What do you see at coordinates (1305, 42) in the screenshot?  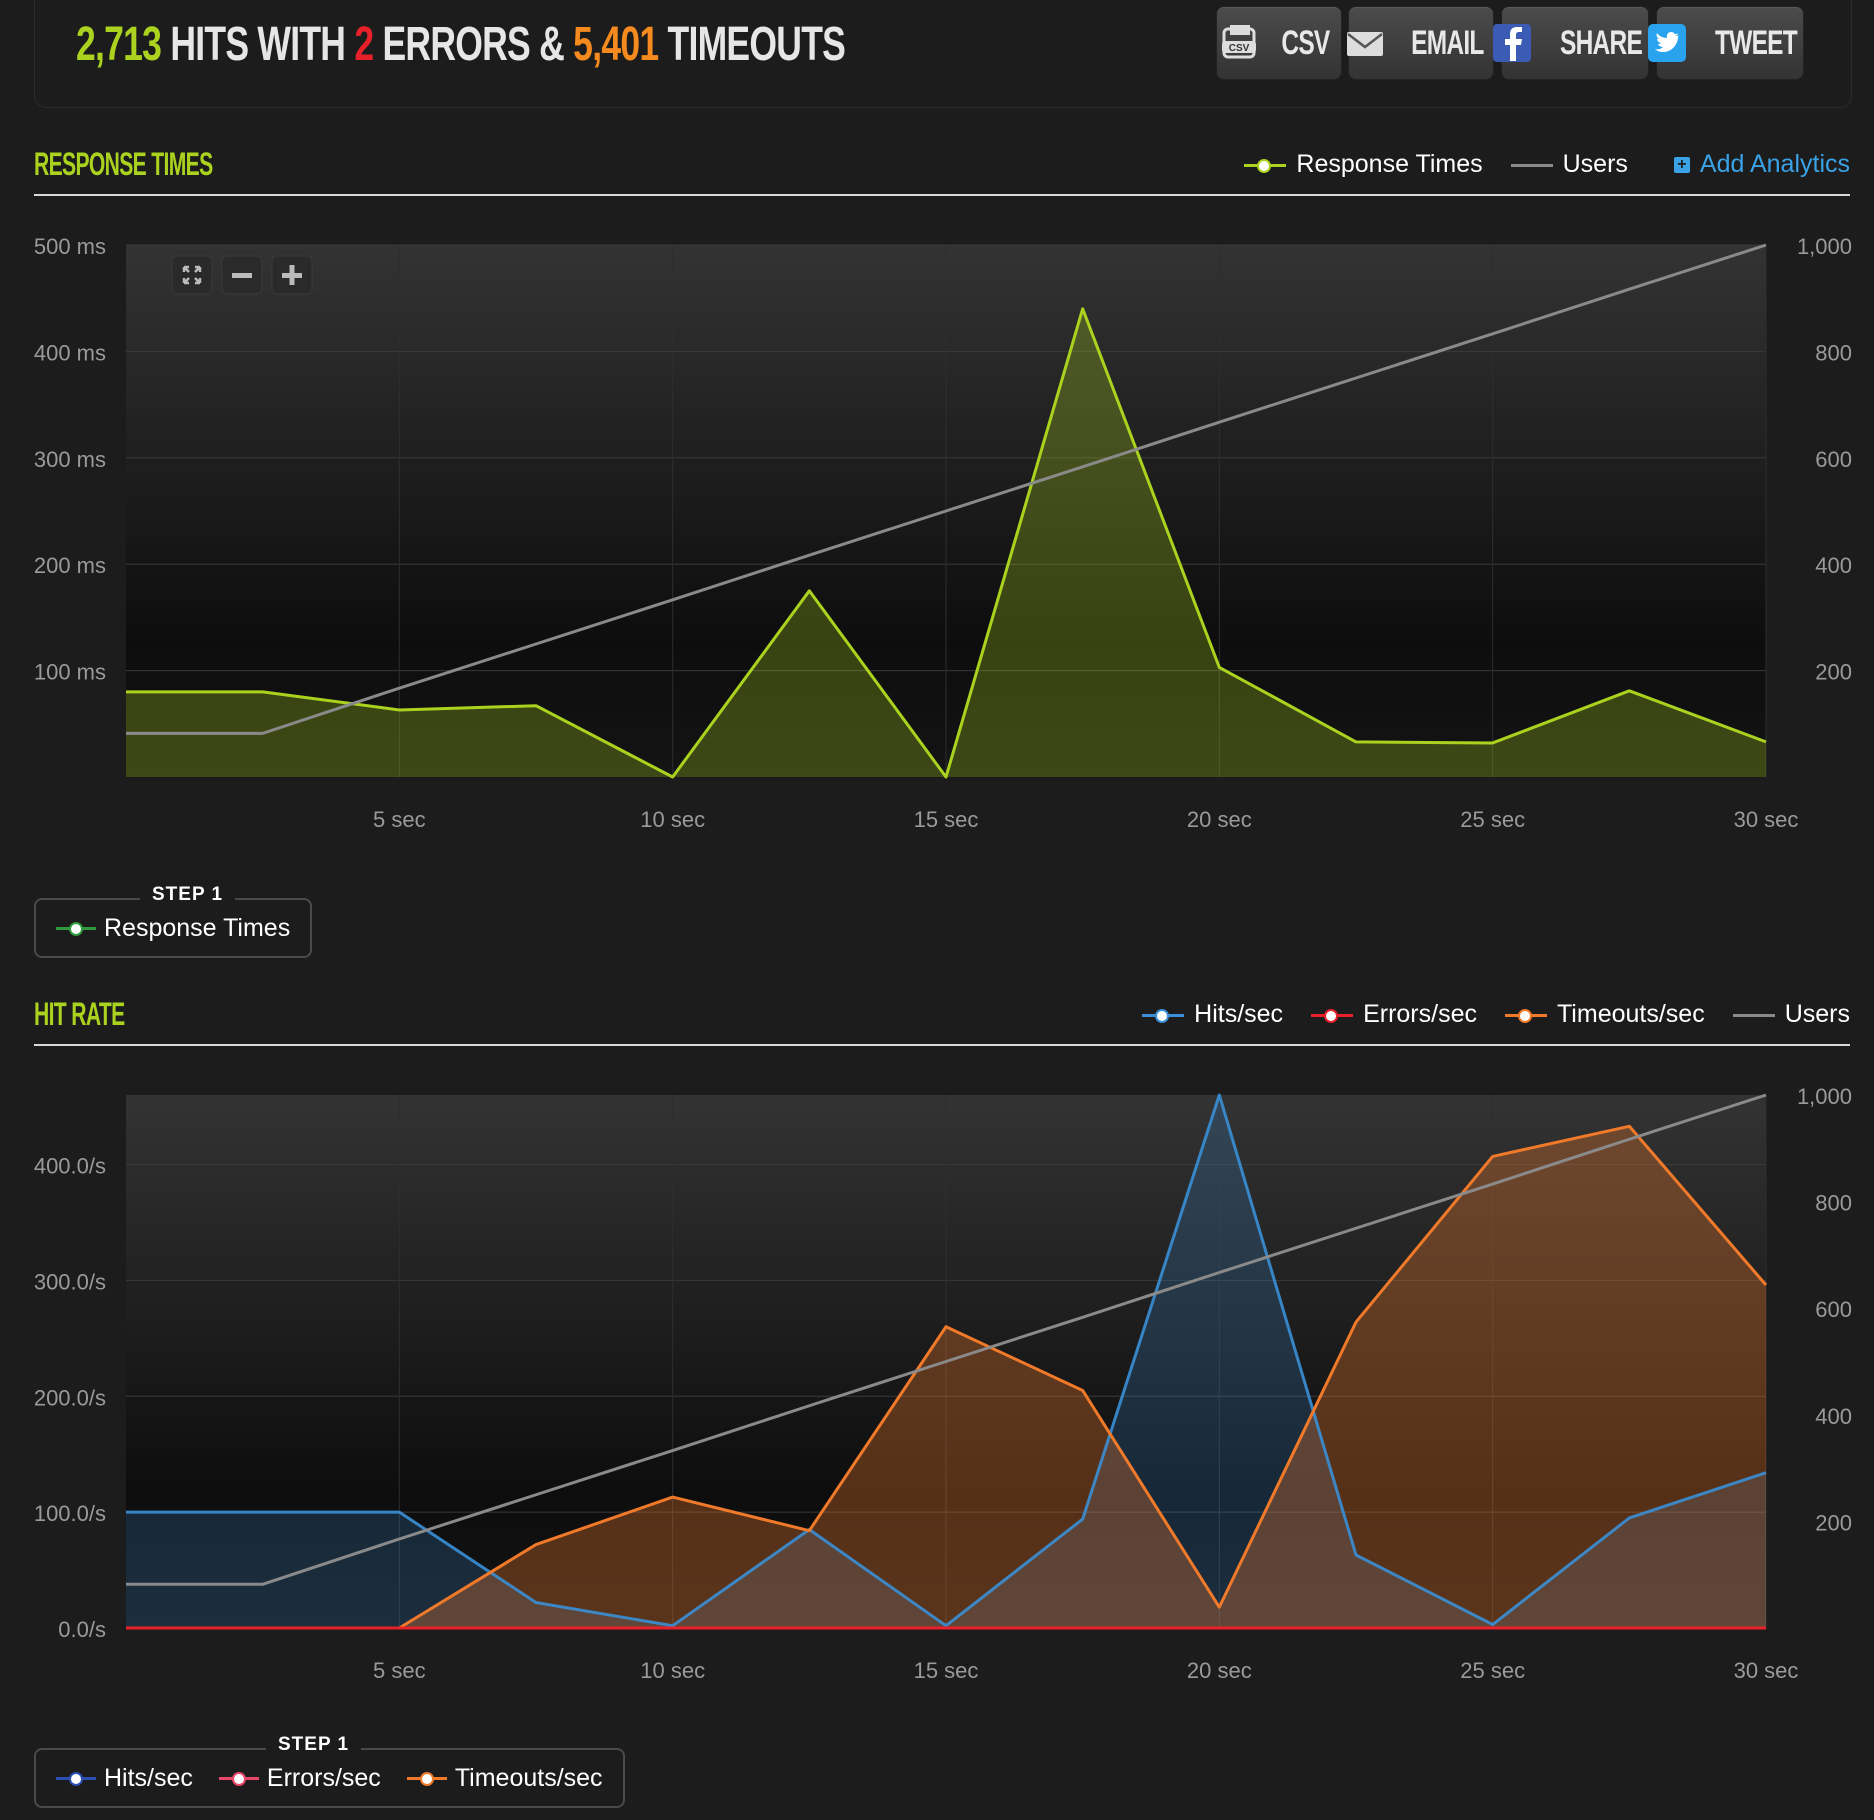 I see `csv-label: CSV` at bounding box center [1305, 42].